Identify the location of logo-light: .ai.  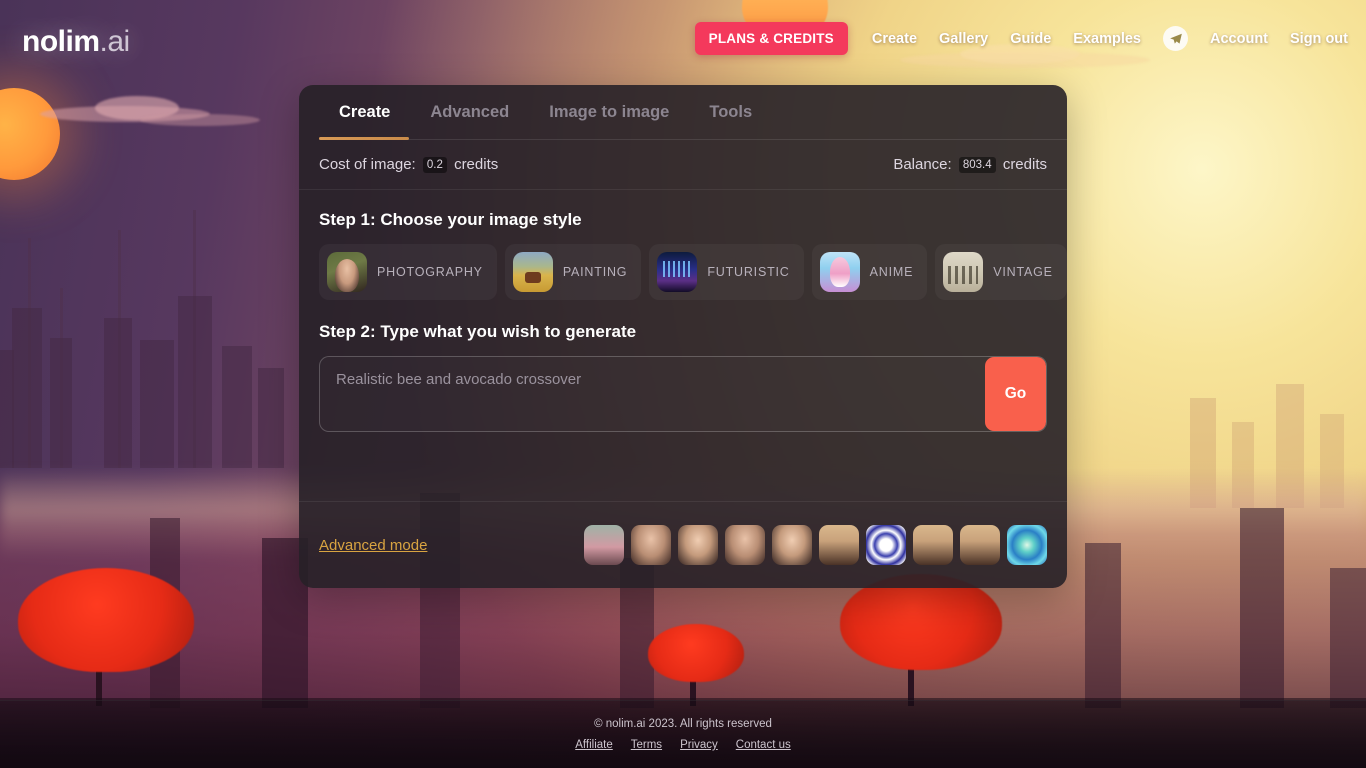
(115, 41).